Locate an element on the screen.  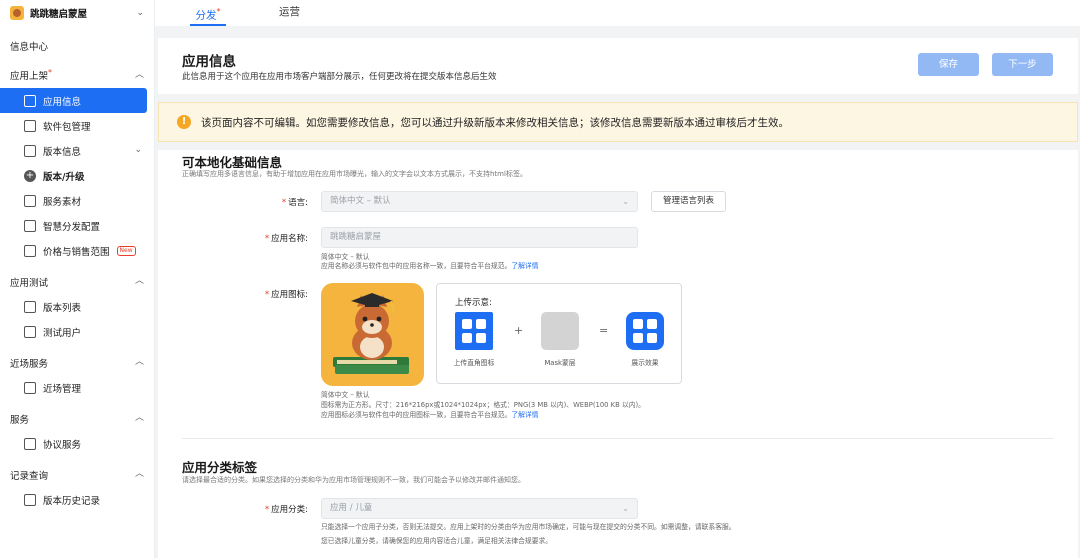
category-children-hint: 您已选择儿童分类，请确保您的应用内容适合儿童，满足相关法律合规要求。 is located at coordinates (437, 541).